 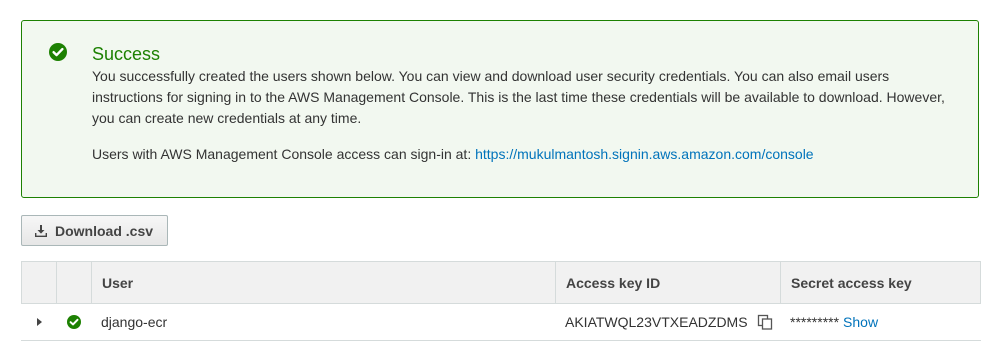 What do you see at coordinates (41, 231) in the screenshot?
I see `download-icon` at bounding box center [41, 231].